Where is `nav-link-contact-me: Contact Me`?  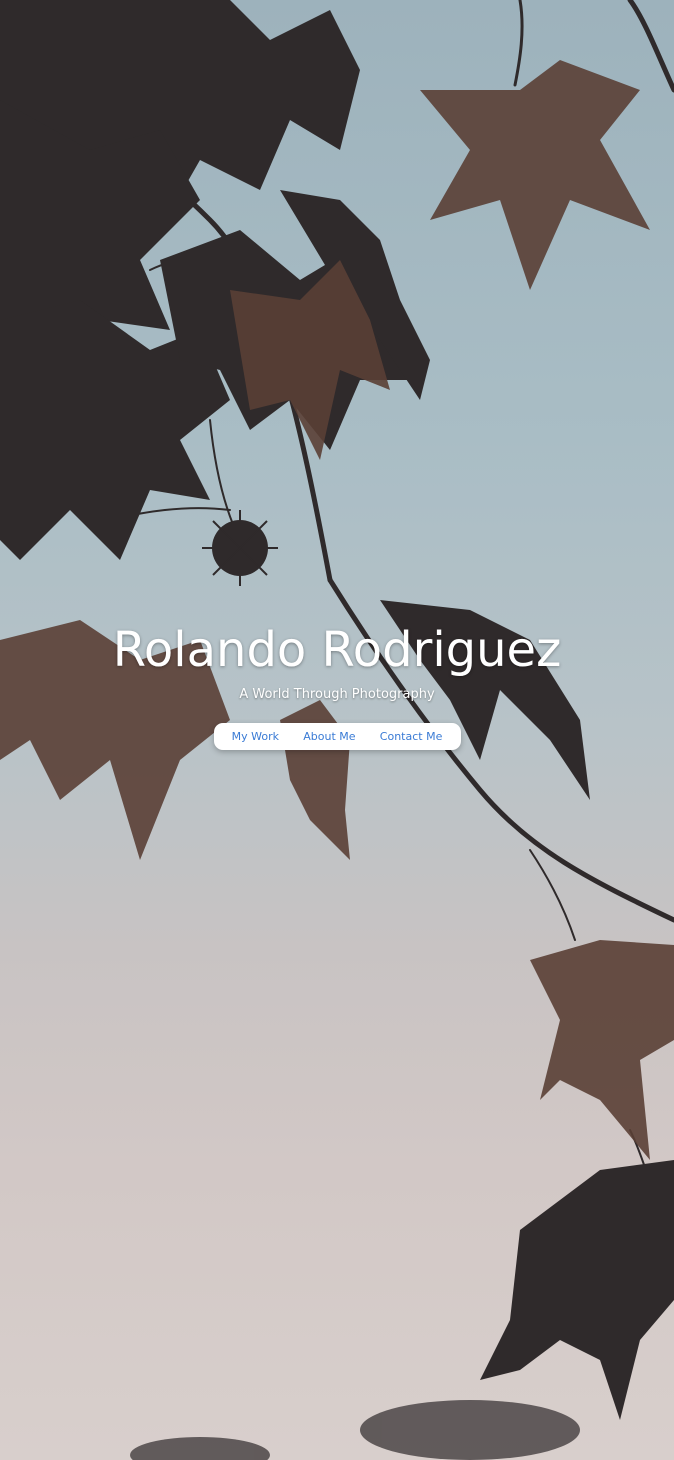
nav-link-contact-me: Contact Me is located at coordinates (411, 736).